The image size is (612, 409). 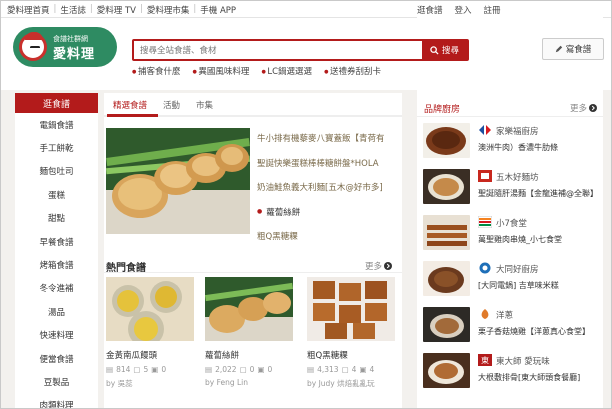 What do you see at coordinates (253, 105) in the screenshot?
I see `content-tabs: 精選食譜 活動 市集` at bounding box center [253, 105].